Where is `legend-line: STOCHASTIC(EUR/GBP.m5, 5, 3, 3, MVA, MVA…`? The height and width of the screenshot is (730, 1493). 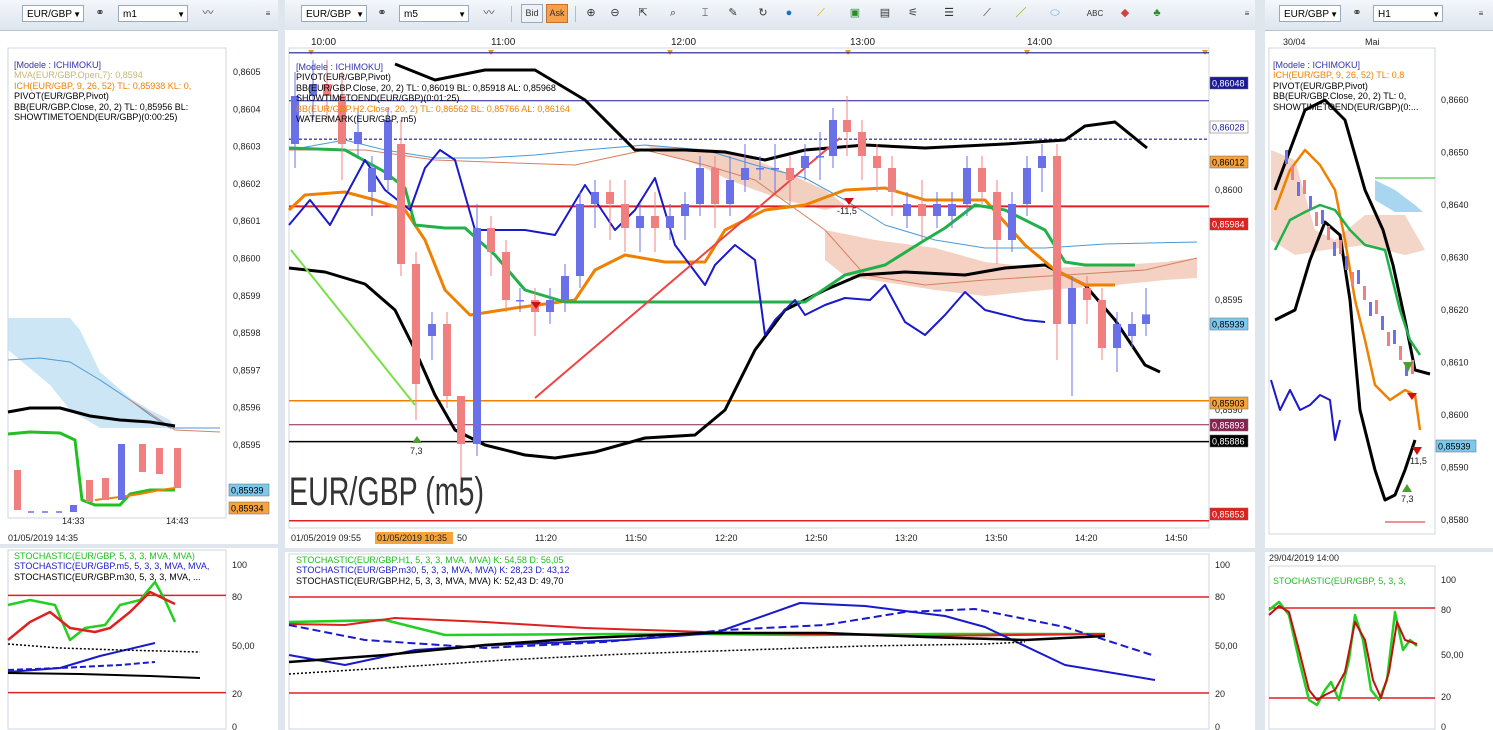
legend-line: STOCHASTIC(EUR/GBP.m5, 5, 3, 3, MVA, MVA… is located at coordinates (112, 566).